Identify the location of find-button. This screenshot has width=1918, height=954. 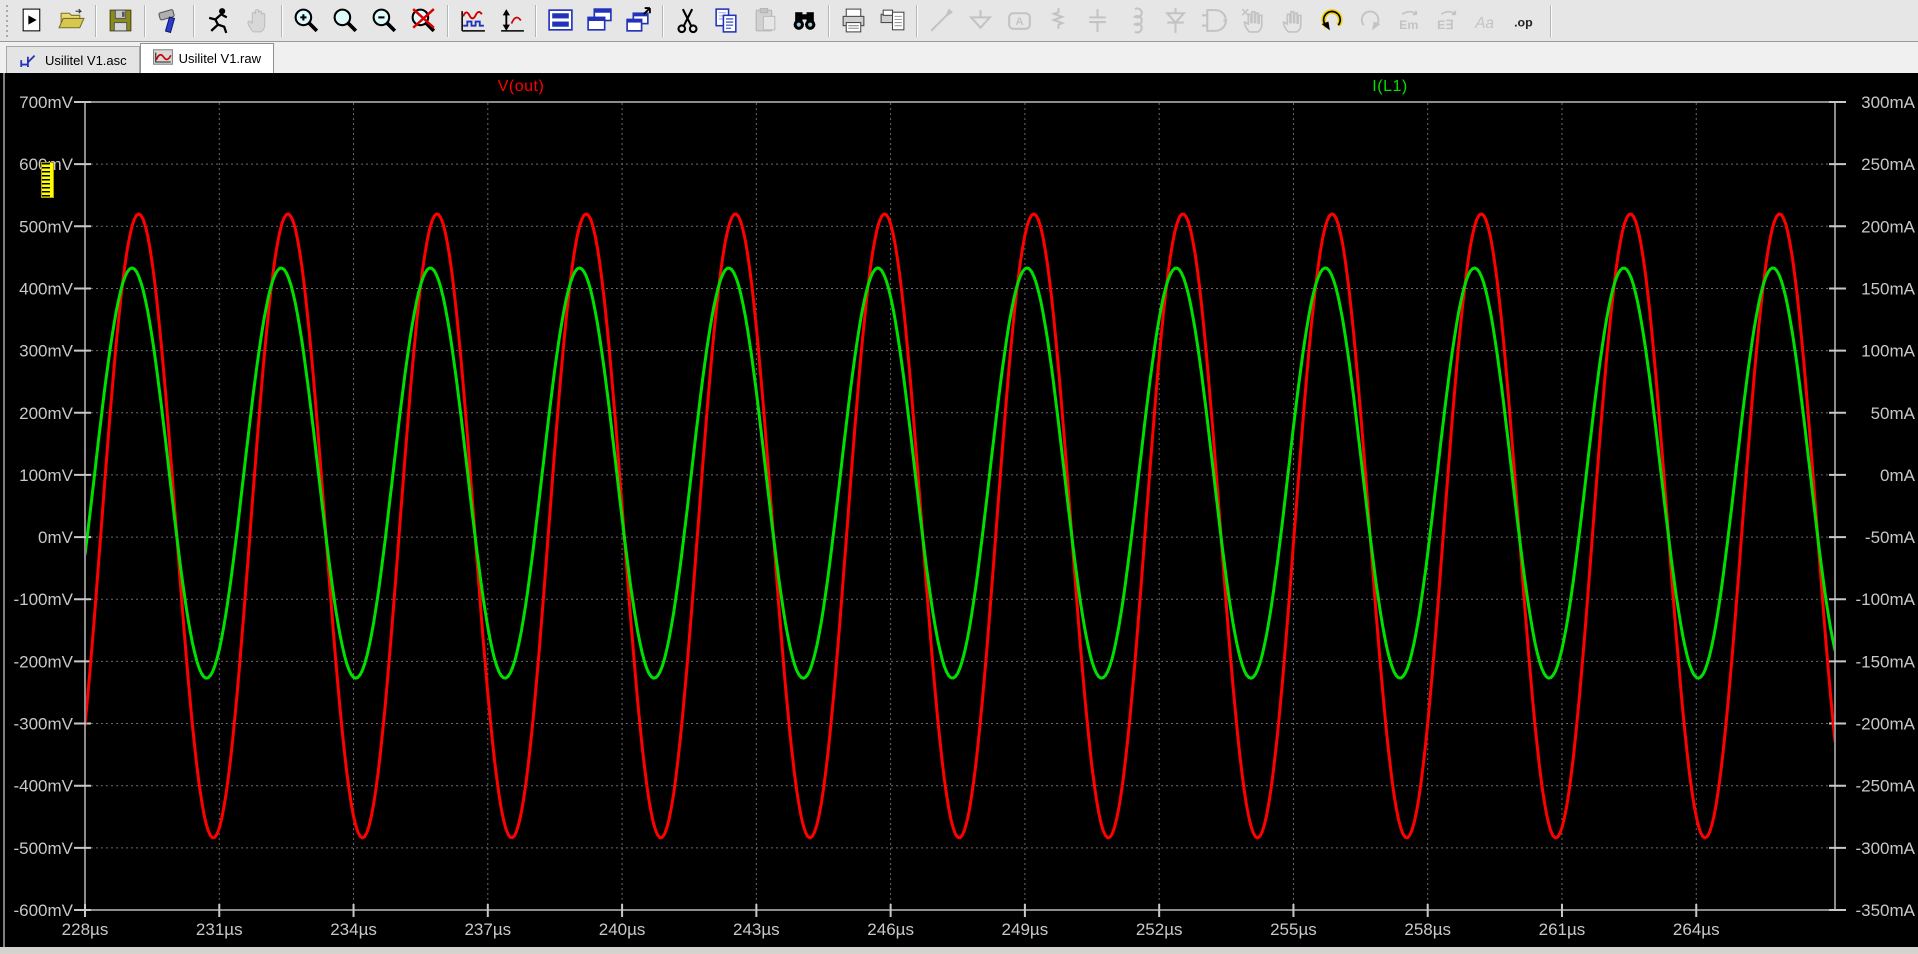
(804, 20).